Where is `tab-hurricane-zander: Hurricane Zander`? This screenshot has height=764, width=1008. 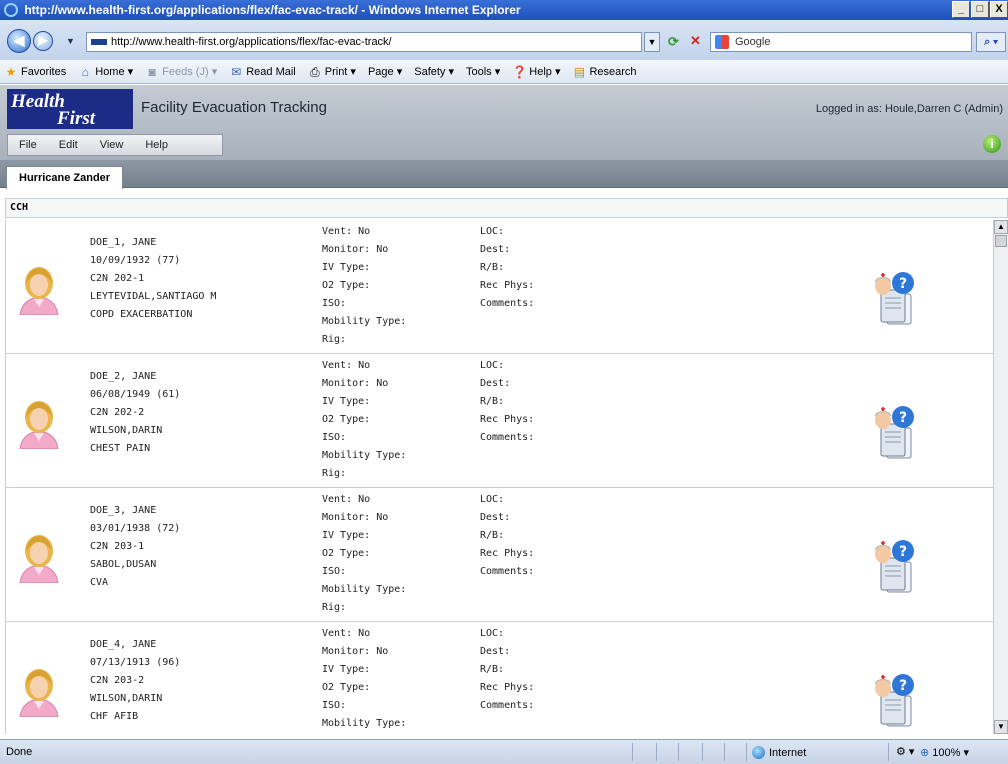 tab-hurricane-zander: Hurricane Zander is located at coordinates (65, 177).